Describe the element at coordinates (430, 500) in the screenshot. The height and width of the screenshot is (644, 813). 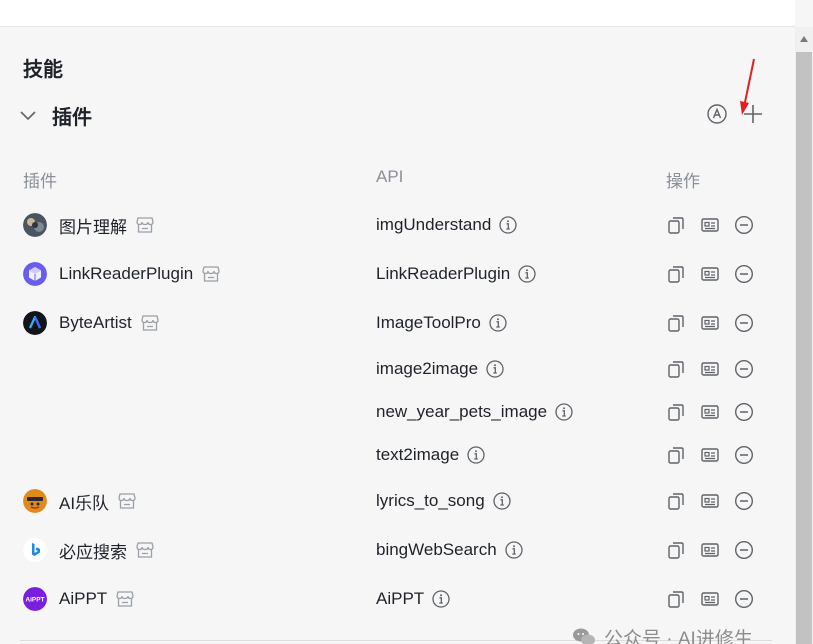
I see `api-name: lyrics_to_song` at that location.